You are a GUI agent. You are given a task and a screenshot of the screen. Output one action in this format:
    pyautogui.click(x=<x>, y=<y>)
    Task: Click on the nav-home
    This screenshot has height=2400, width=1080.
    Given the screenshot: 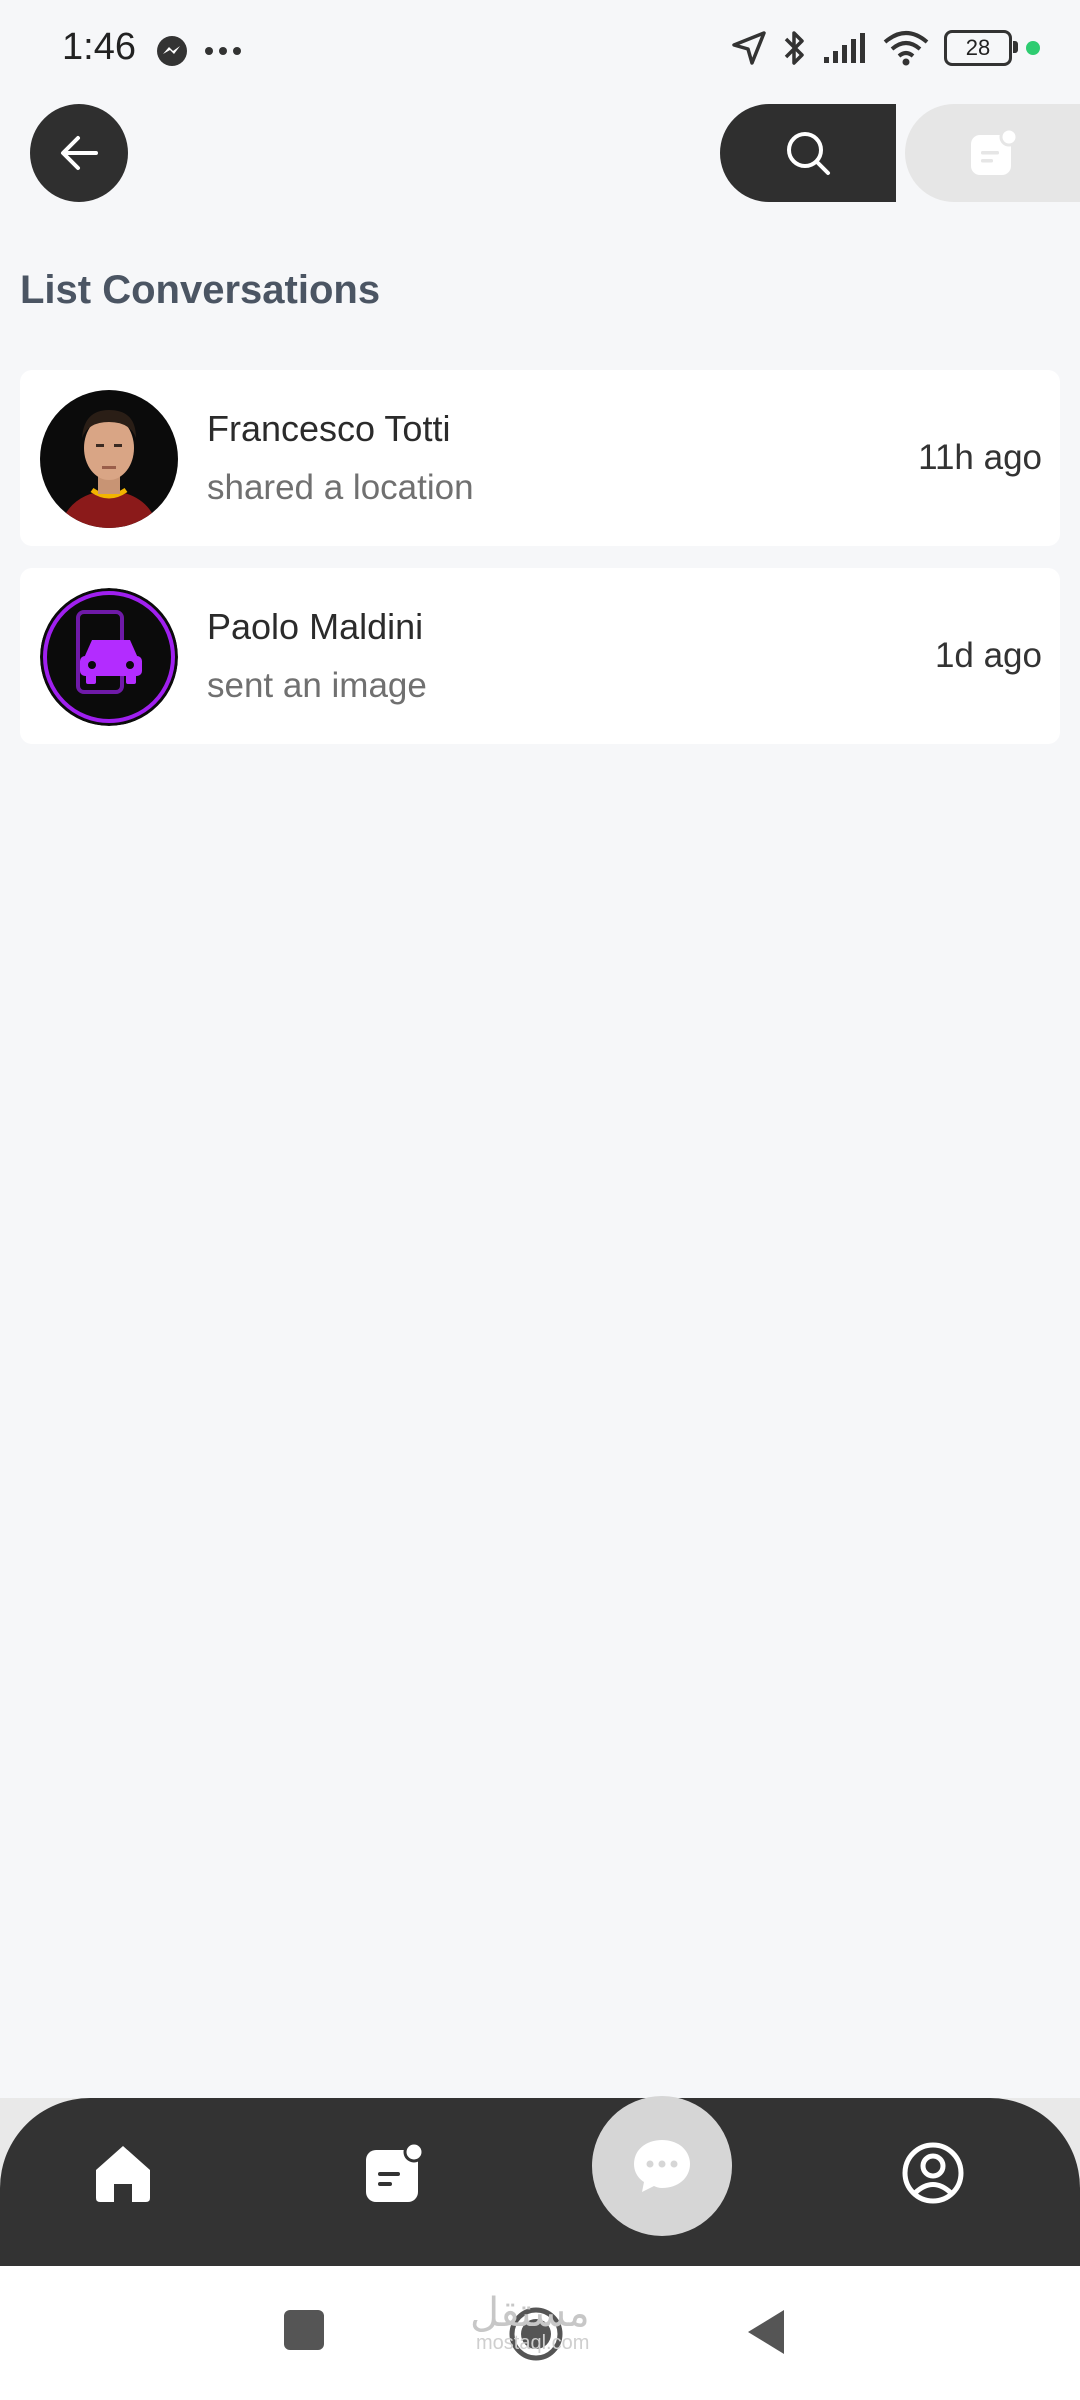 What is the action you would take?
    pyautogui.click(x=123, y=2173)
    